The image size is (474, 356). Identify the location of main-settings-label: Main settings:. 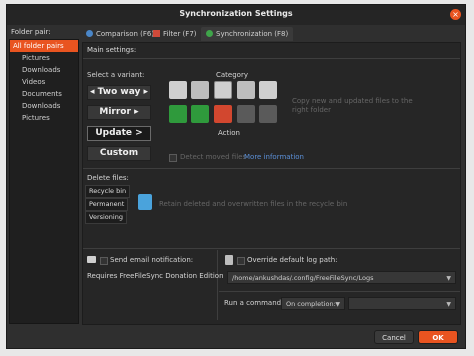
(112, 50).